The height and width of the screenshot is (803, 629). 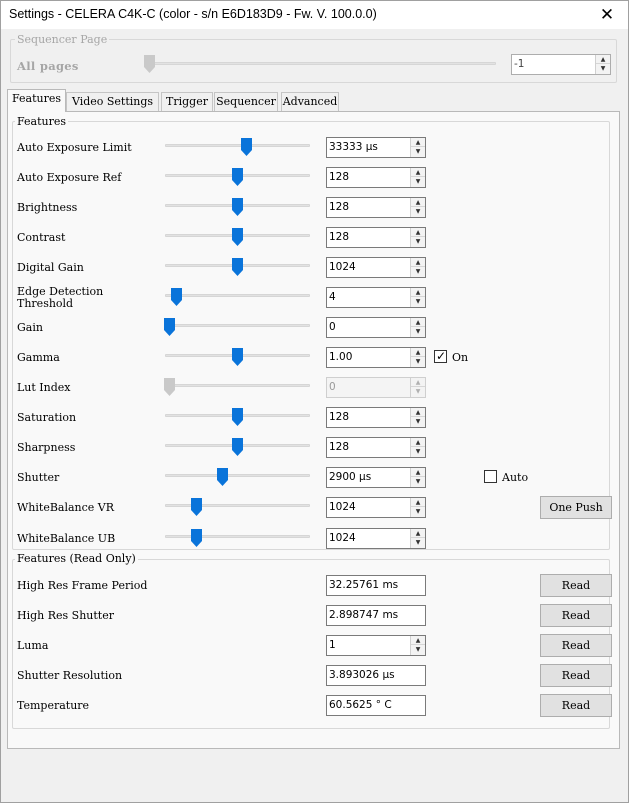 What do you see at coordinates (36, 100) in the screenshot?
I see `tab-features: Features` at bounding box center [36, 100].